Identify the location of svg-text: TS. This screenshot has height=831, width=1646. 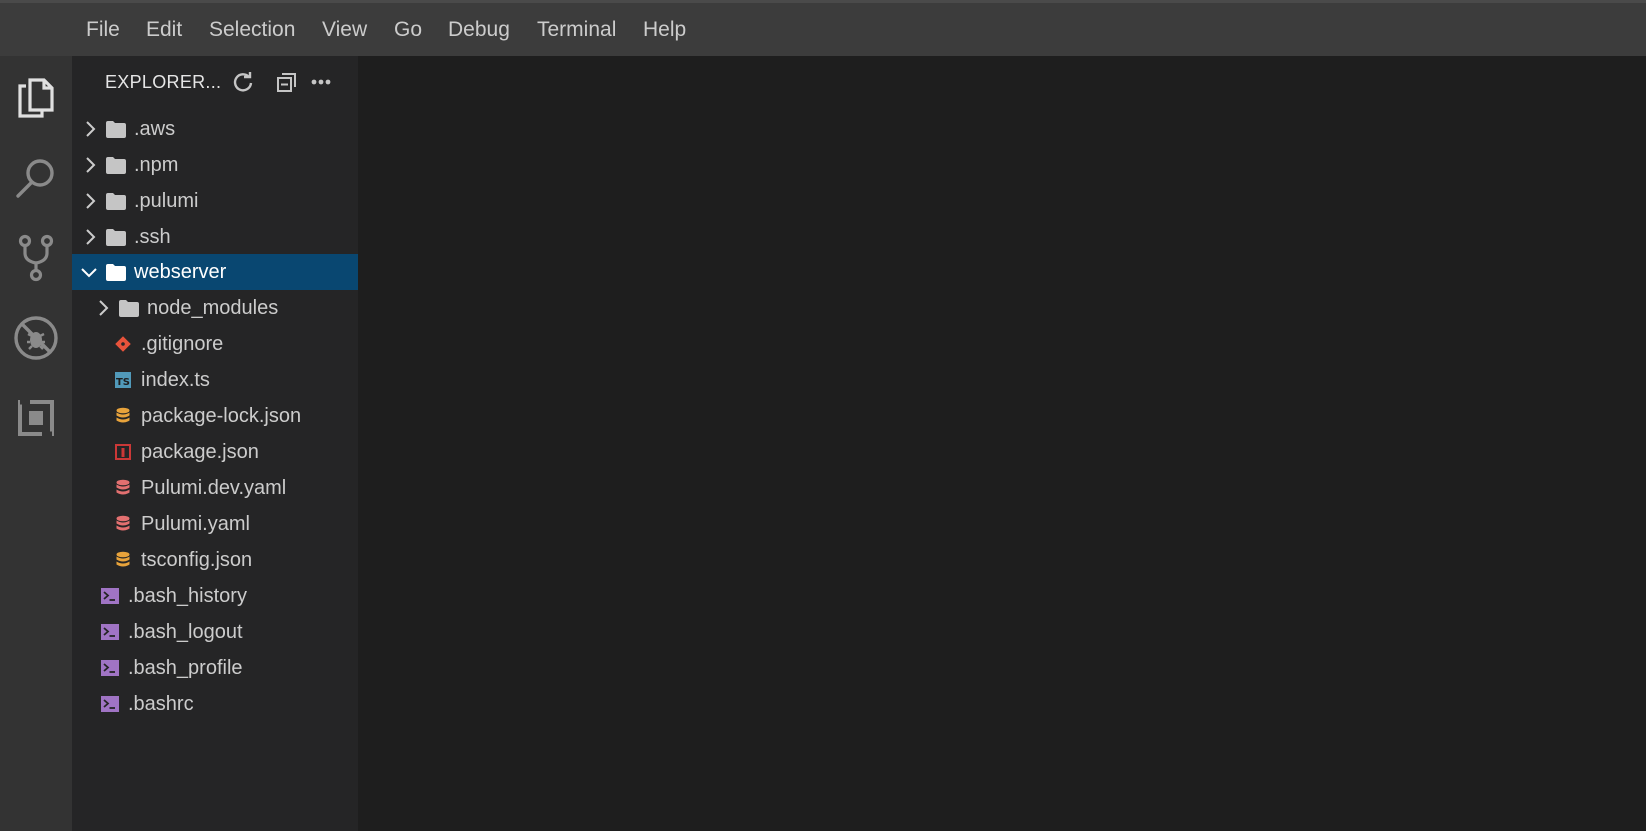
(123, 382).